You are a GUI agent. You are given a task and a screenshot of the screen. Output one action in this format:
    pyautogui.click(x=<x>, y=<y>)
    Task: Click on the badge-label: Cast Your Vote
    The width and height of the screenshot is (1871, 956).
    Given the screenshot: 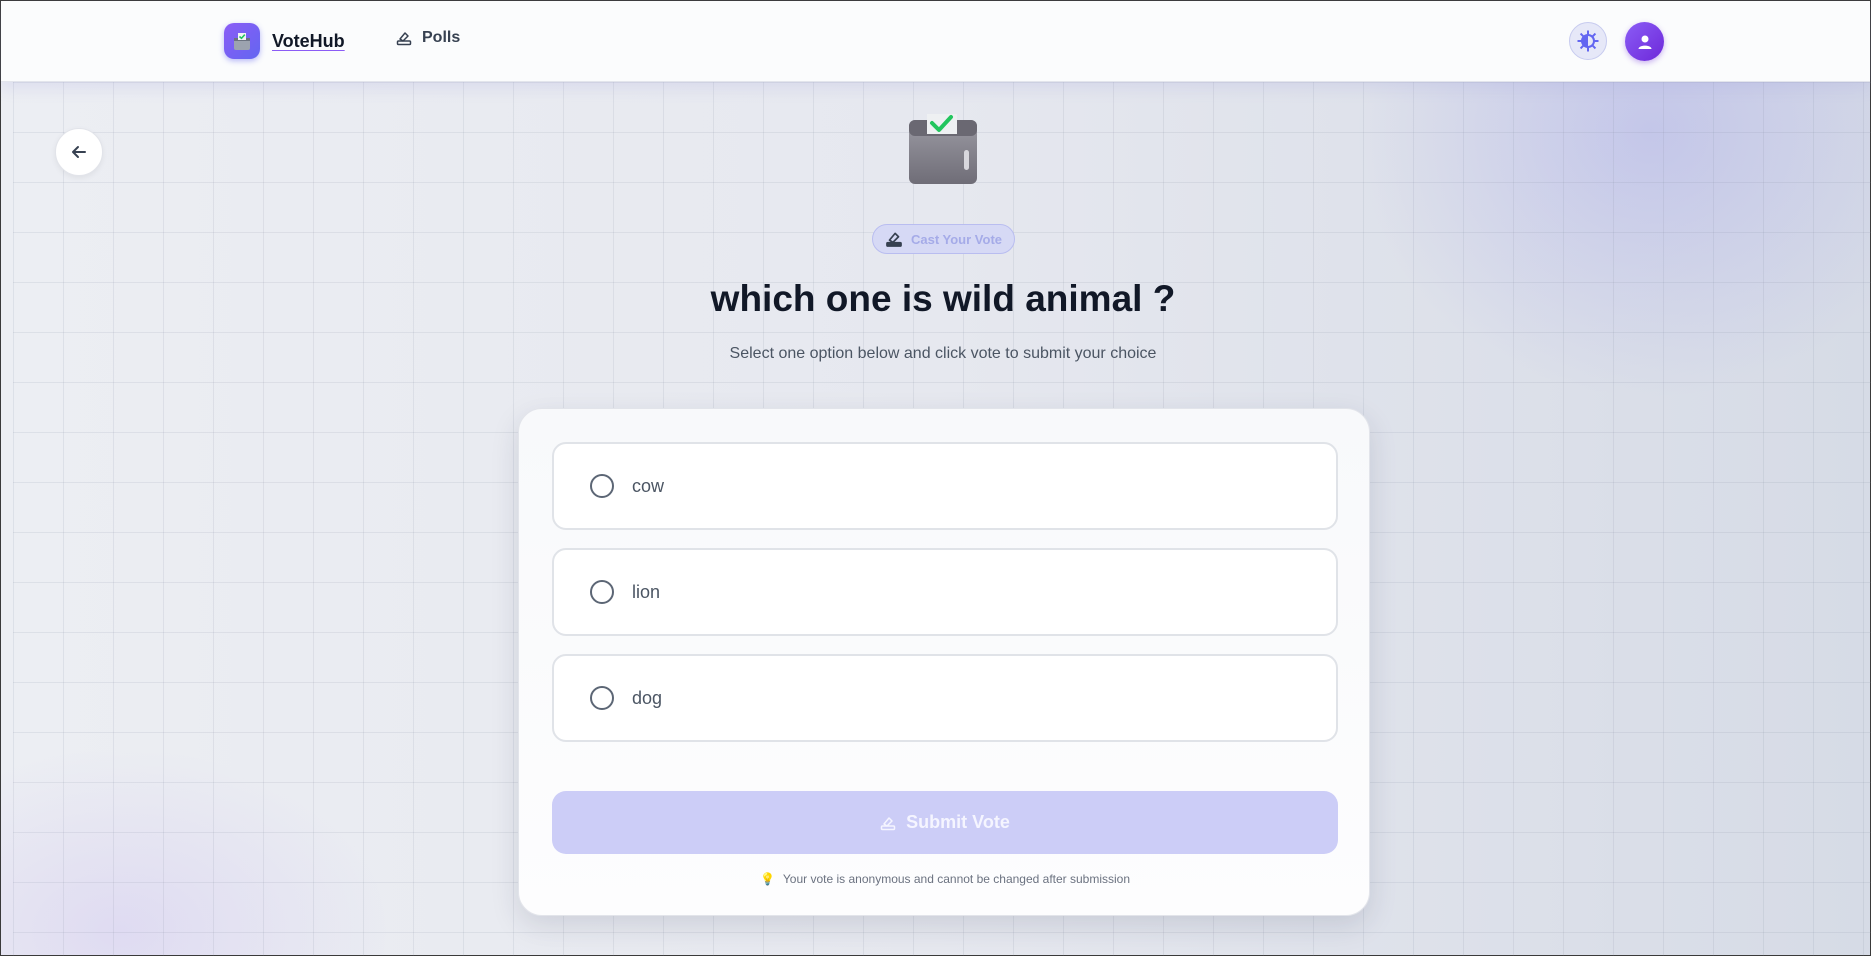 What is the action you would take?
    pyautogui.click(x=956, y=239)
    